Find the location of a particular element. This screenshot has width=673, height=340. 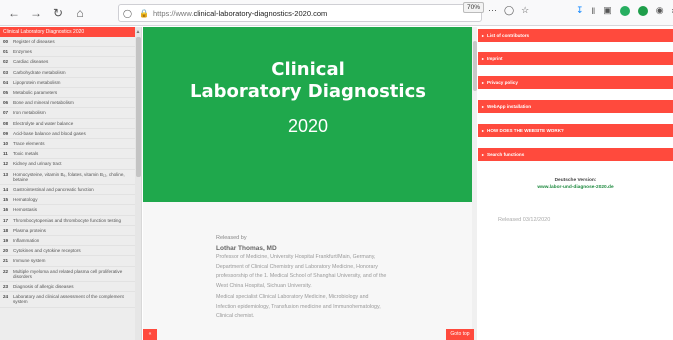

lock-icon: 🔒 is located at coordinates (144, 13).